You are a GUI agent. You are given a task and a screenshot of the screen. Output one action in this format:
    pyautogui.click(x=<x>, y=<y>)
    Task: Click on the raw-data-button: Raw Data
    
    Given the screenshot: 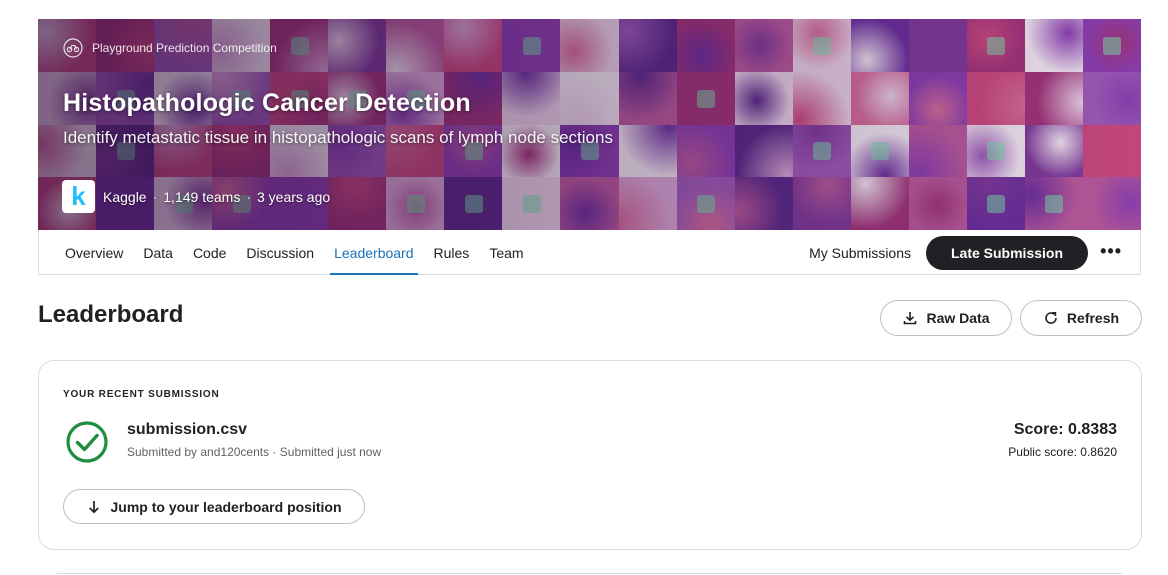 What is the action you would take?
    pyautogui.click(x=946, y=318)
    